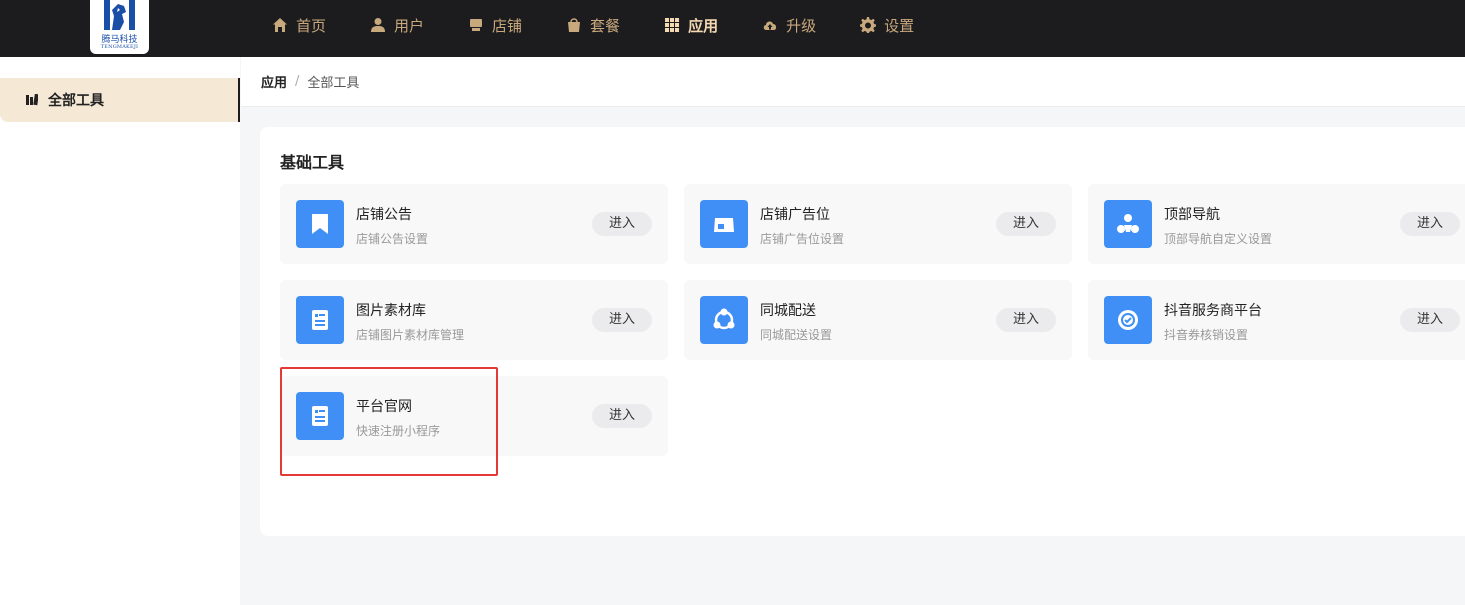 The height and width of the screenshot is (605, 1465). Describe the element at coordinates (76, 101) in the screenshot. I see `sidebar-item-label: 全部工具` at that location.